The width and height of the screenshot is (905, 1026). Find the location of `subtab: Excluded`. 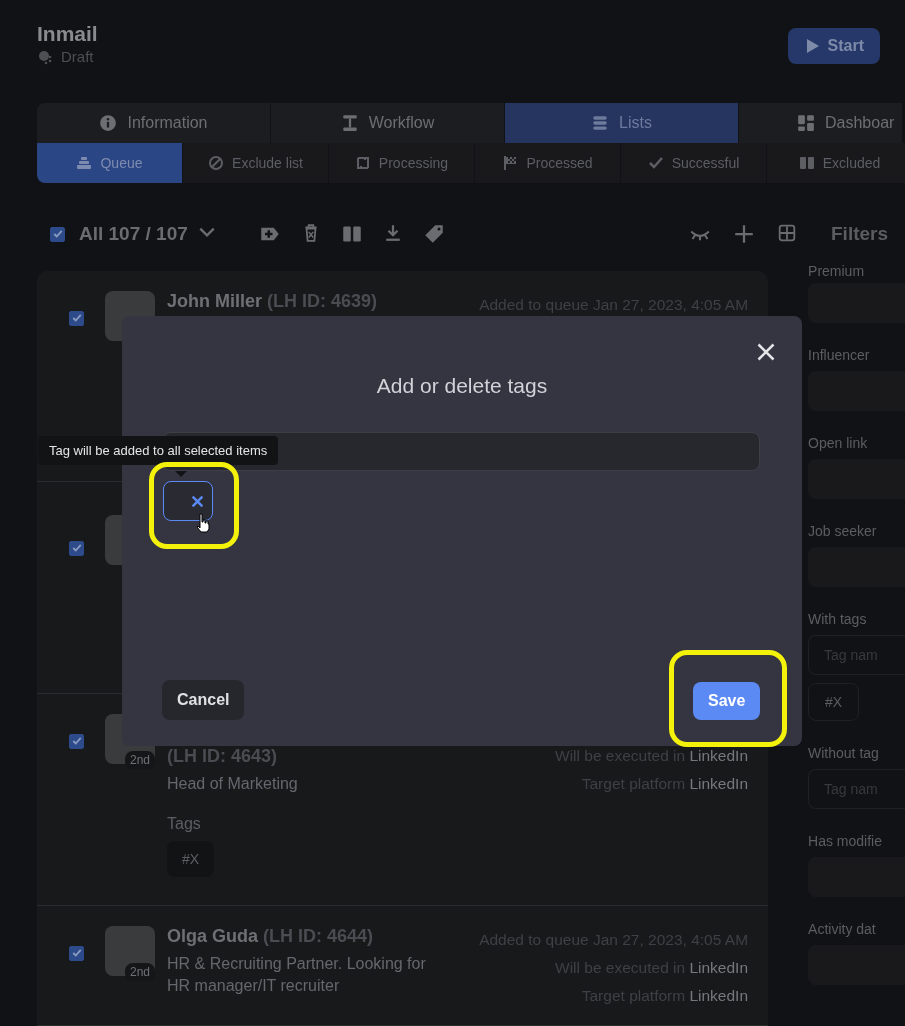

subtab: Excluded is located at coordinates (836, 163).